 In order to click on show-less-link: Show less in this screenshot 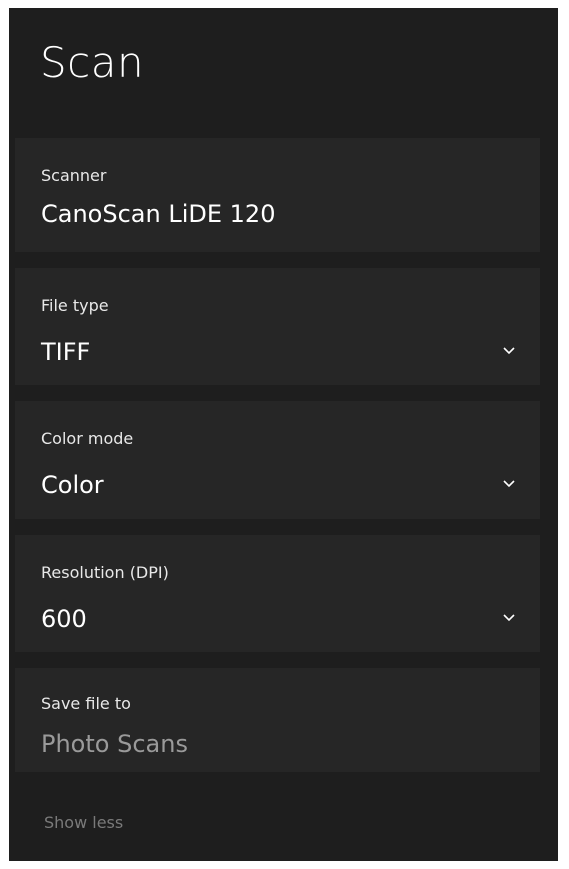, I will do `click(83, 822)`.